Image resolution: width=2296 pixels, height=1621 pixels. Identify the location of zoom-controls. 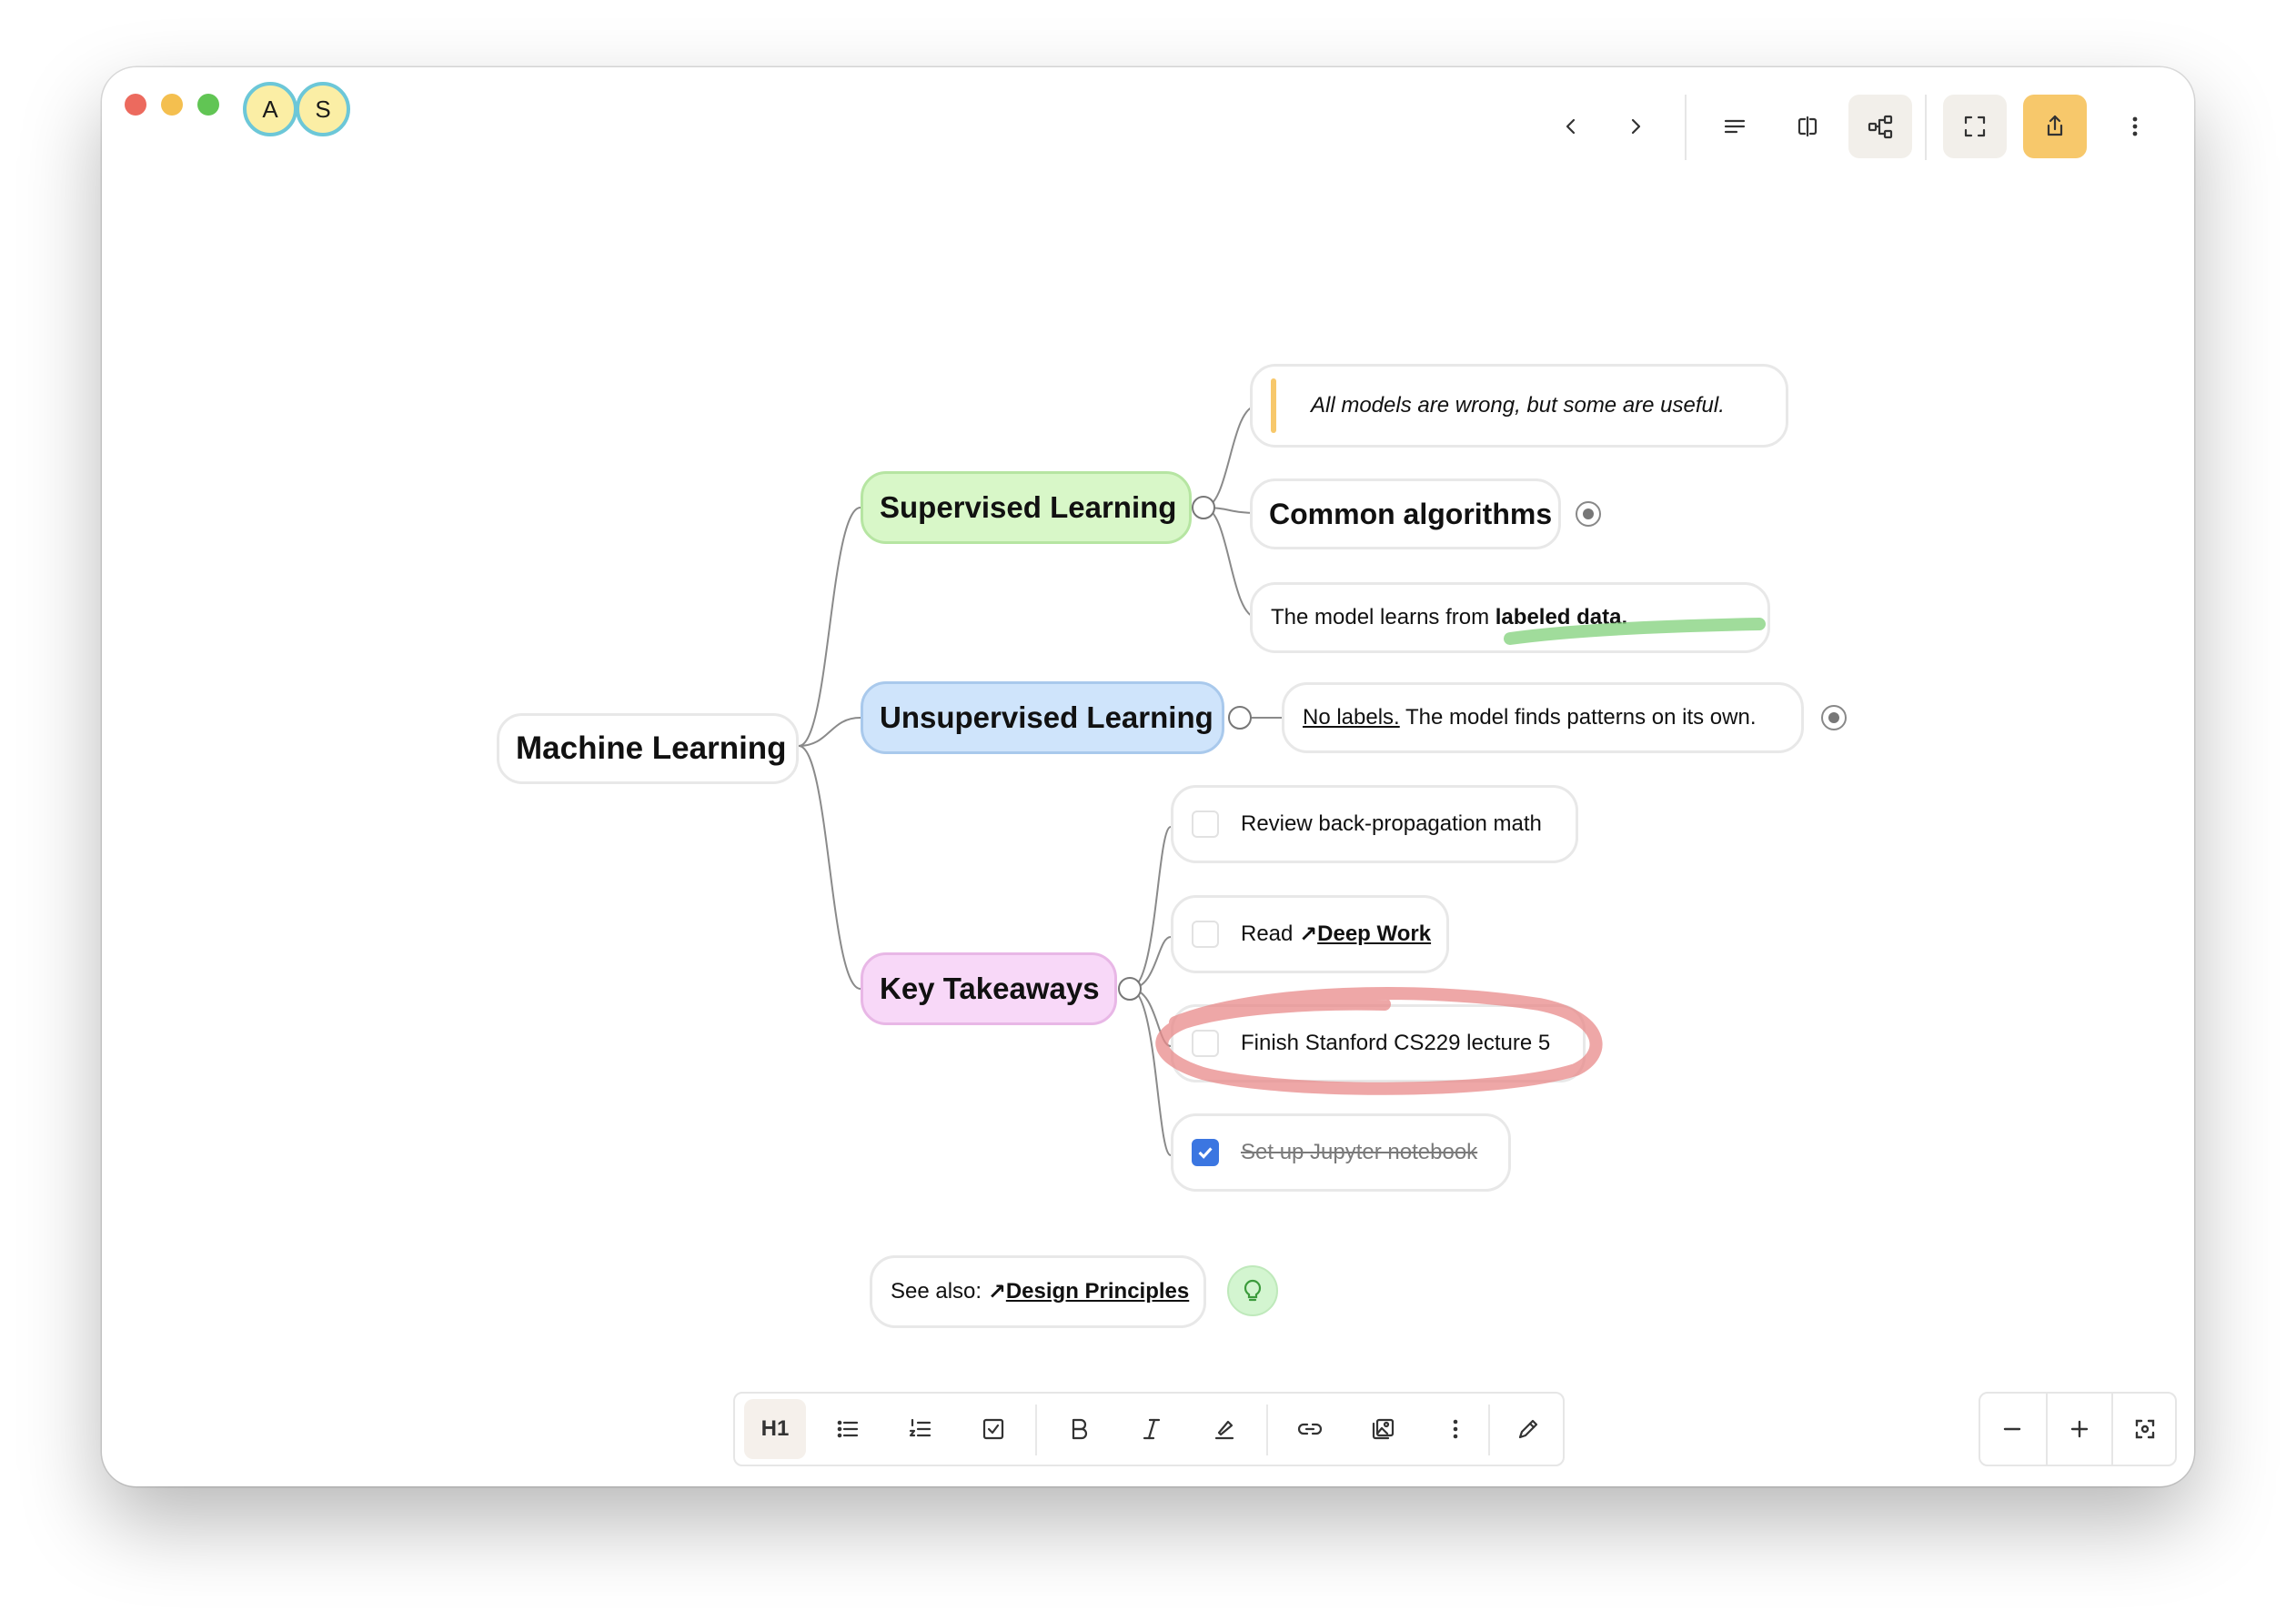
(2078, 1429).